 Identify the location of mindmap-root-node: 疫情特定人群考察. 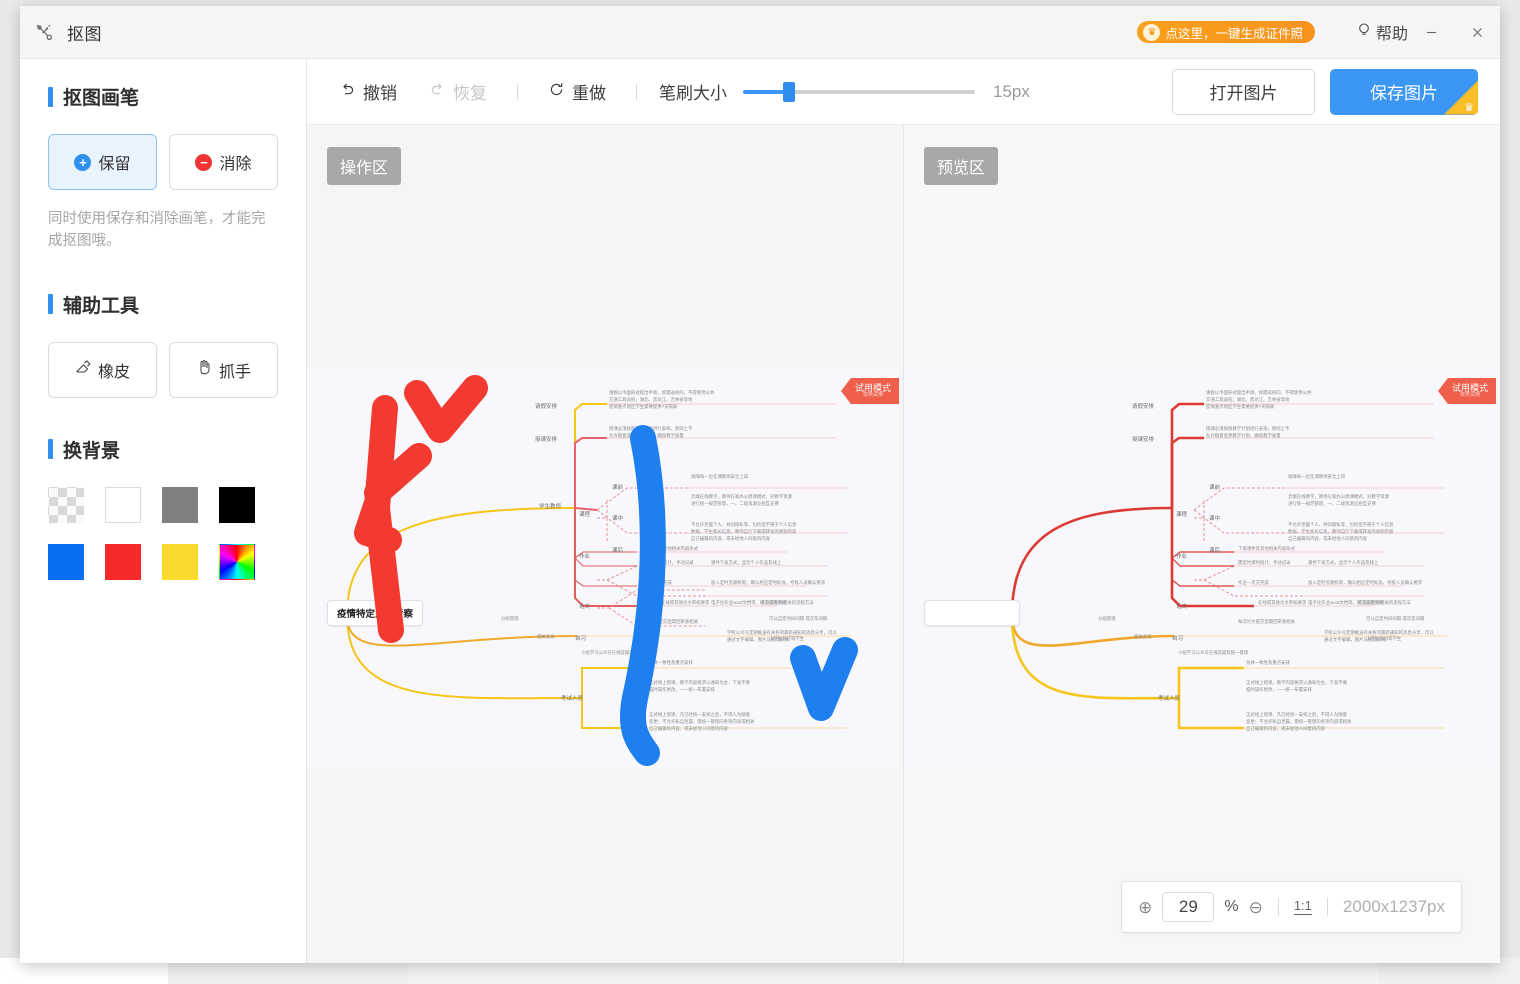
(375, 613).